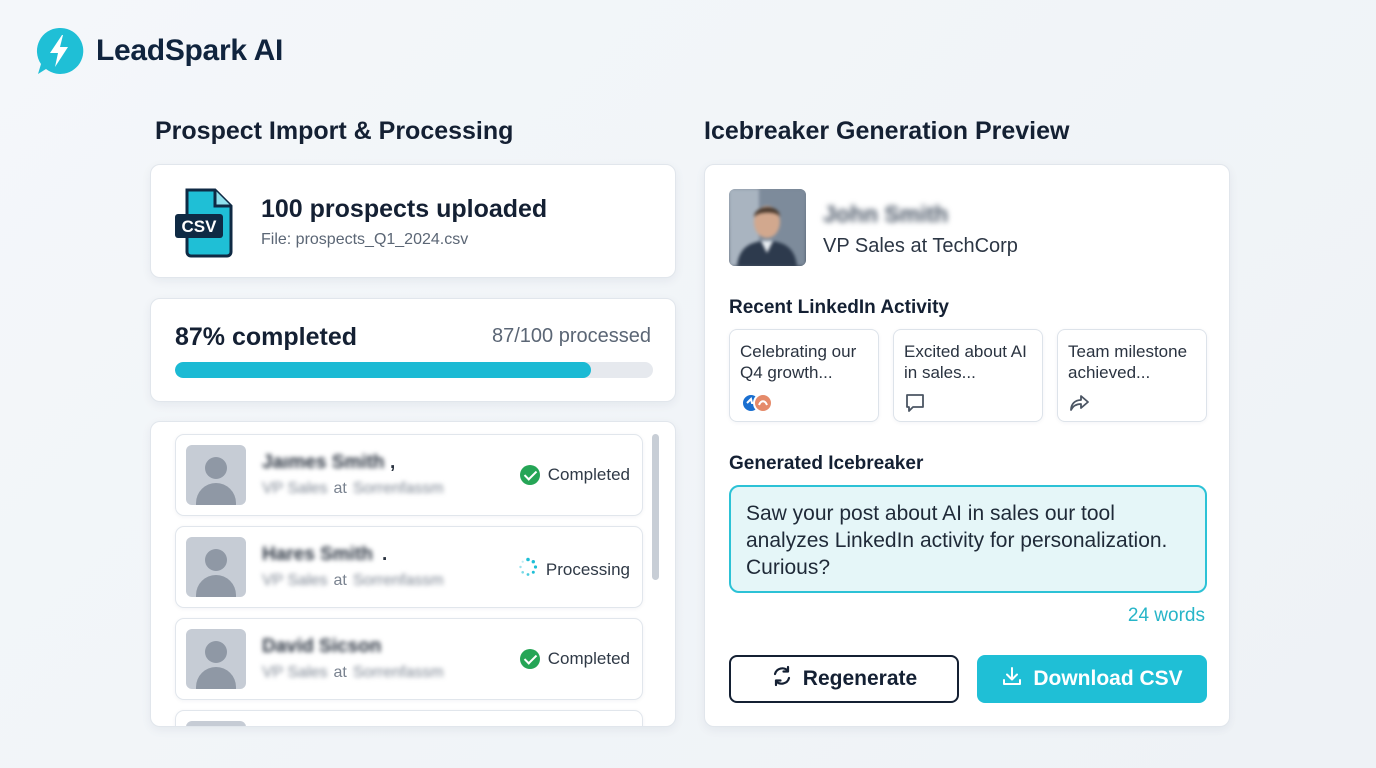 This screenshot has height=768, width=1376. Describe the element at coordinates (413, 350) in the screenshot. I see `progress-card: 87% completed 87/100 processed` at that location.